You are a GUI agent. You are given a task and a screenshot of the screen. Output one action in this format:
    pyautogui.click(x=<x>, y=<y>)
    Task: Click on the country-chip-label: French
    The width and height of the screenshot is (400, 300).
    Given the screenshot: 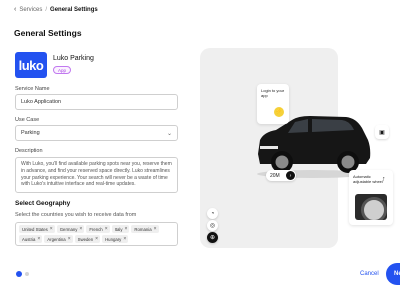 What is the action you would take?
    pyautogui.click(x=96, y=229)
    